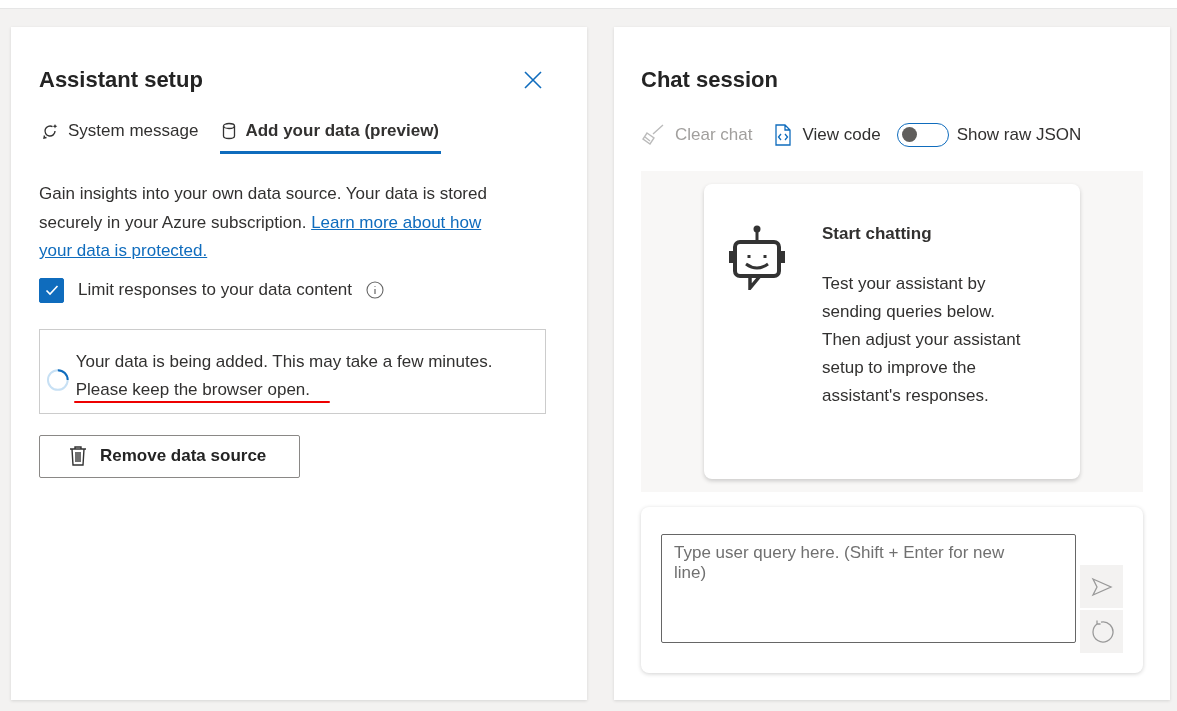 This screenshot has width=1177, height=711. Describe the element at coordinates (123, 250) in the screenshot. I see `learn-more-link: your data is protected.` at that location.